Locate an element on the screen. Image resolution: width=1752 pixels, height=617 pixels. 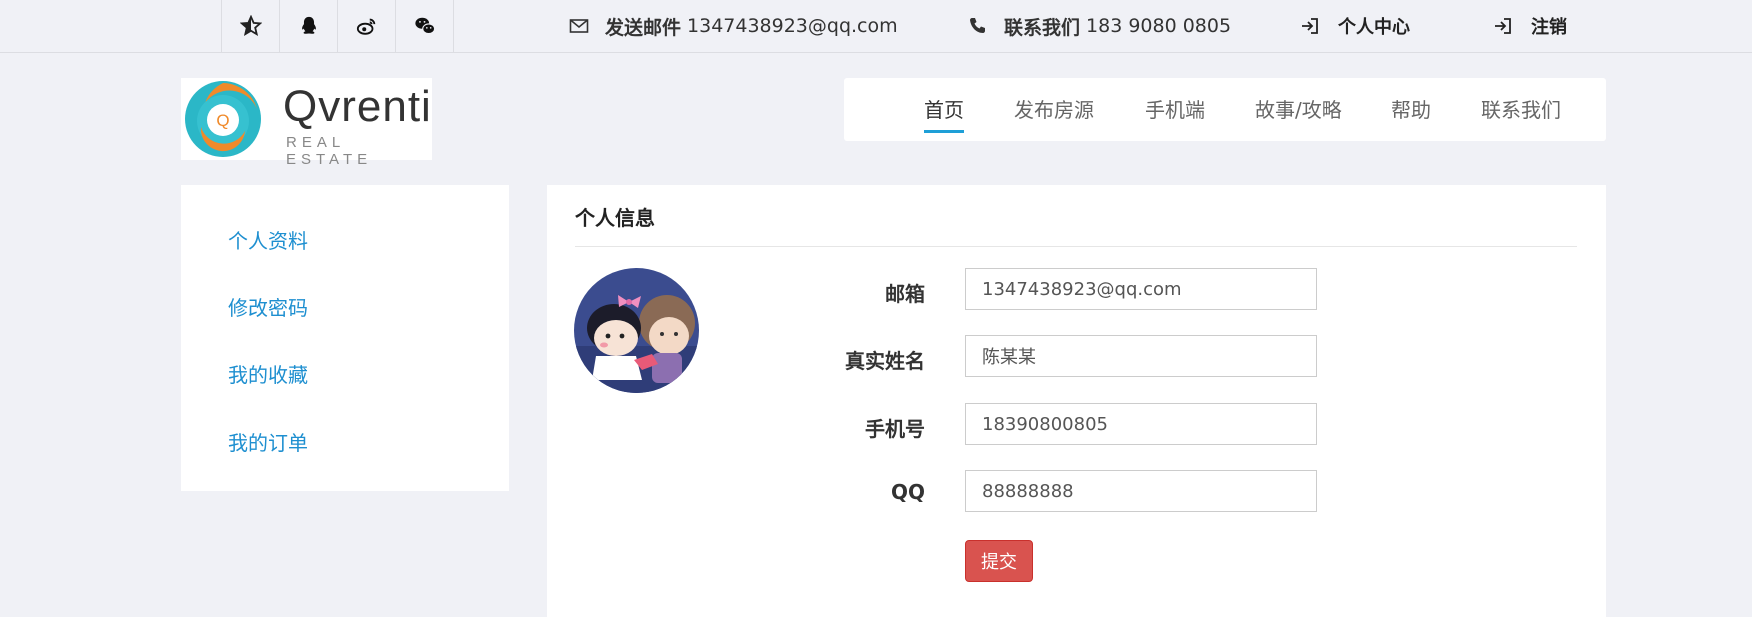
user-center-link: 个人中心 is located at coordinates (1355, 26).